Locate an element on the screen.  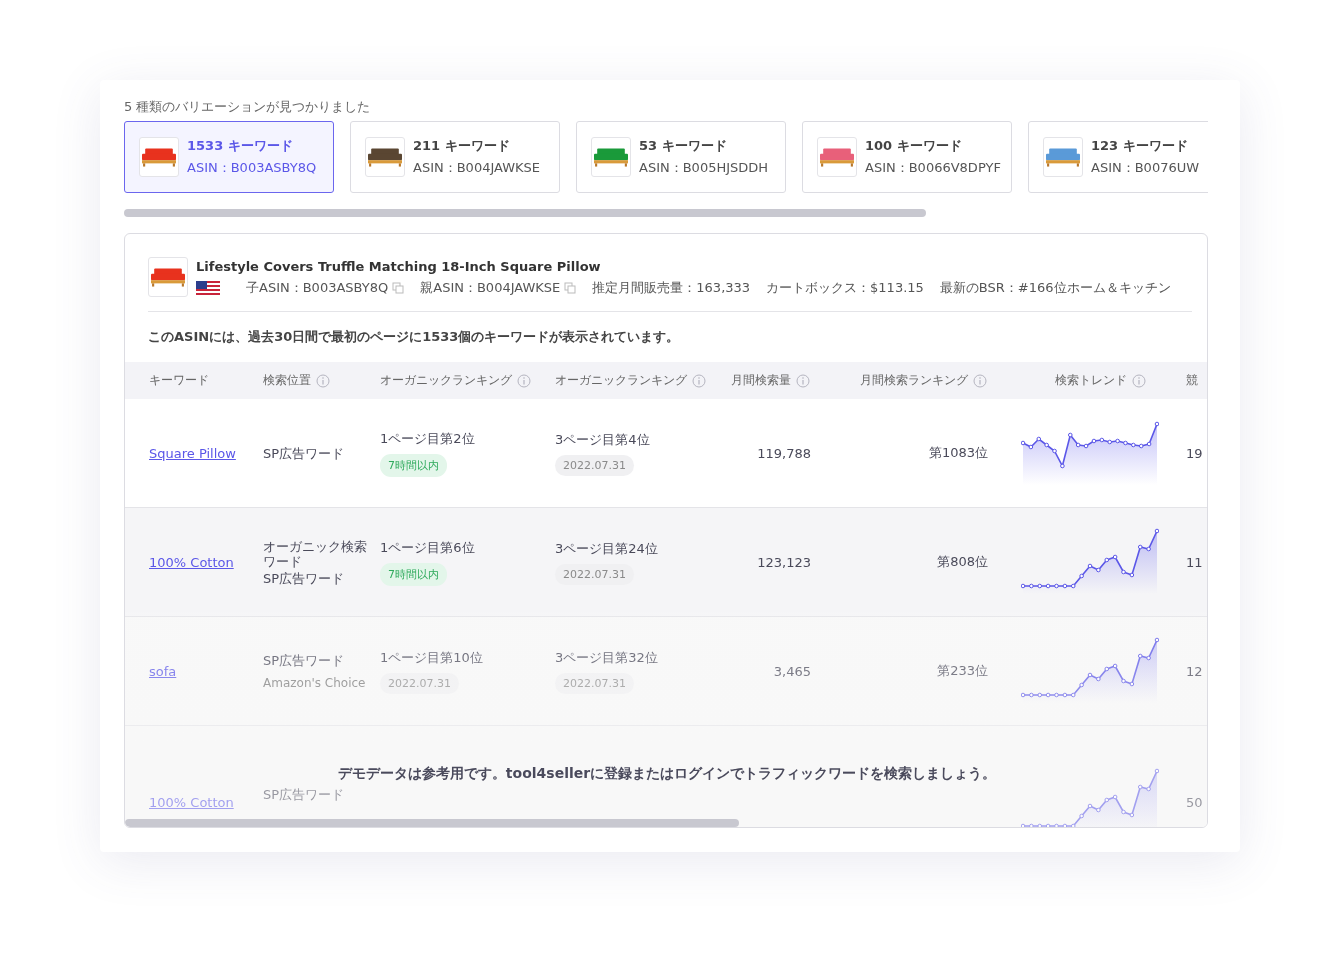
search-ranking: 第233位 is located at coordinates (962, 670).